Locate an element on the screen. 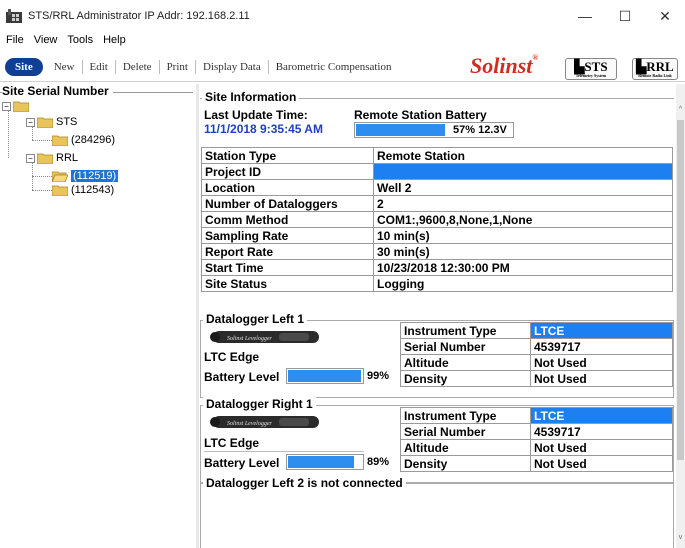 This screenshot has height=548, width=685. vertical-scrollbar: ^ v is located at coordinates (680, 316).